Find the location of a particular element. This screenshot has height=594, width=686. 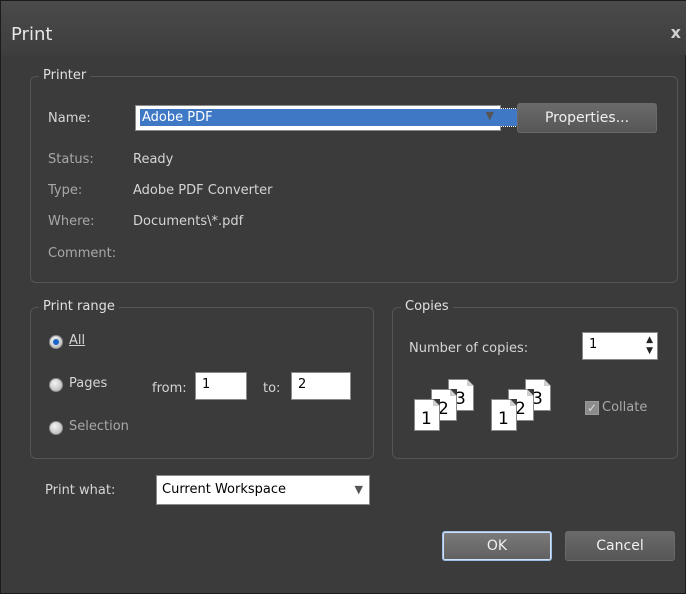

print-what-combo: Current Workspace ▼ is located at coordinates (263, 490).